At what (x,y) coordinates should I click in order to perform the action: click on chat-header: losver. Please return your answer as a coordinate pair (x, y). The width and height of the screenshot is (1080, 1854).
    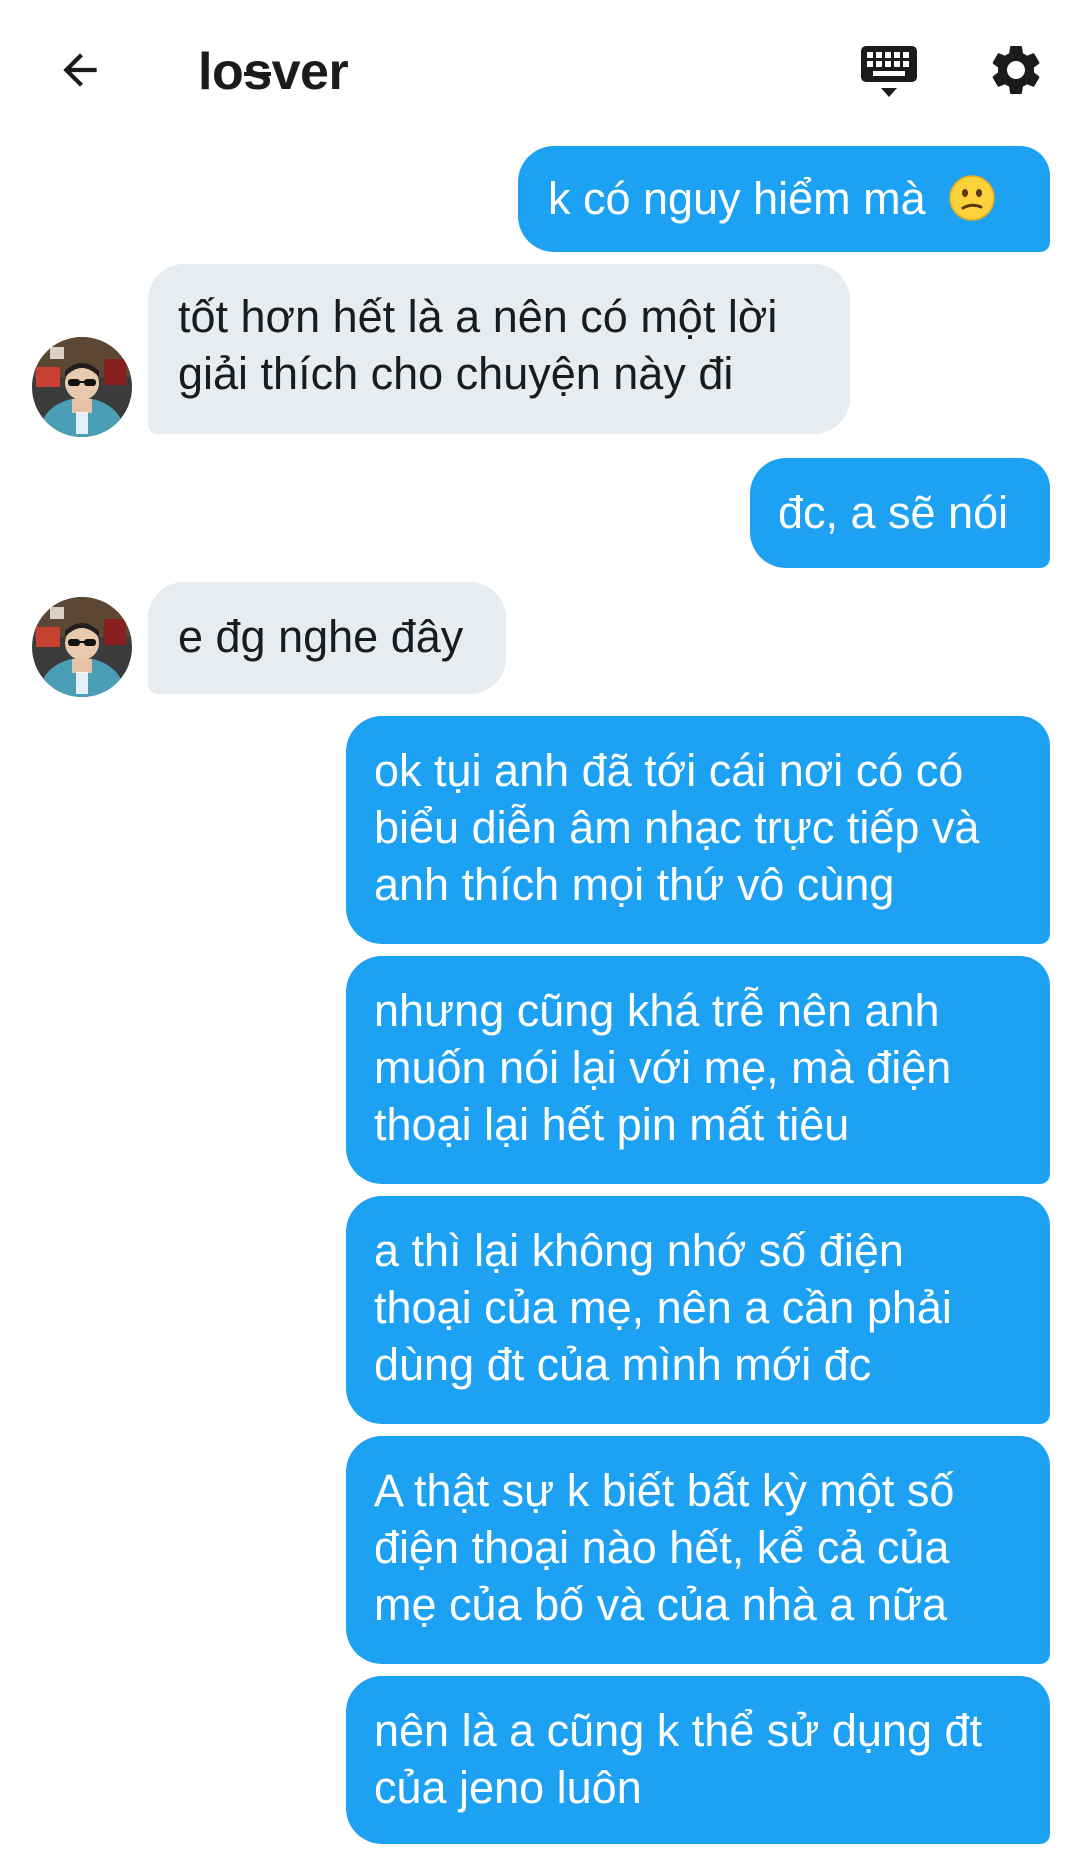
    Looking at the image, I should click on (540, 70).